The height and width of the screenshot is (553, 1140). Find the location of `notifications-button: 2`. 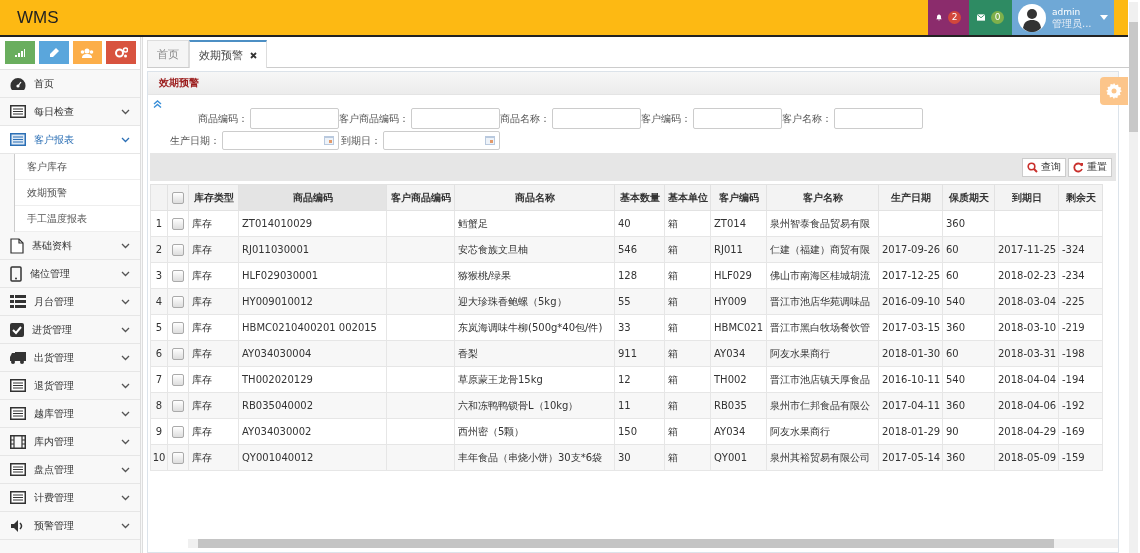

notifications-button: 2 is located at coordinates (948, 17).